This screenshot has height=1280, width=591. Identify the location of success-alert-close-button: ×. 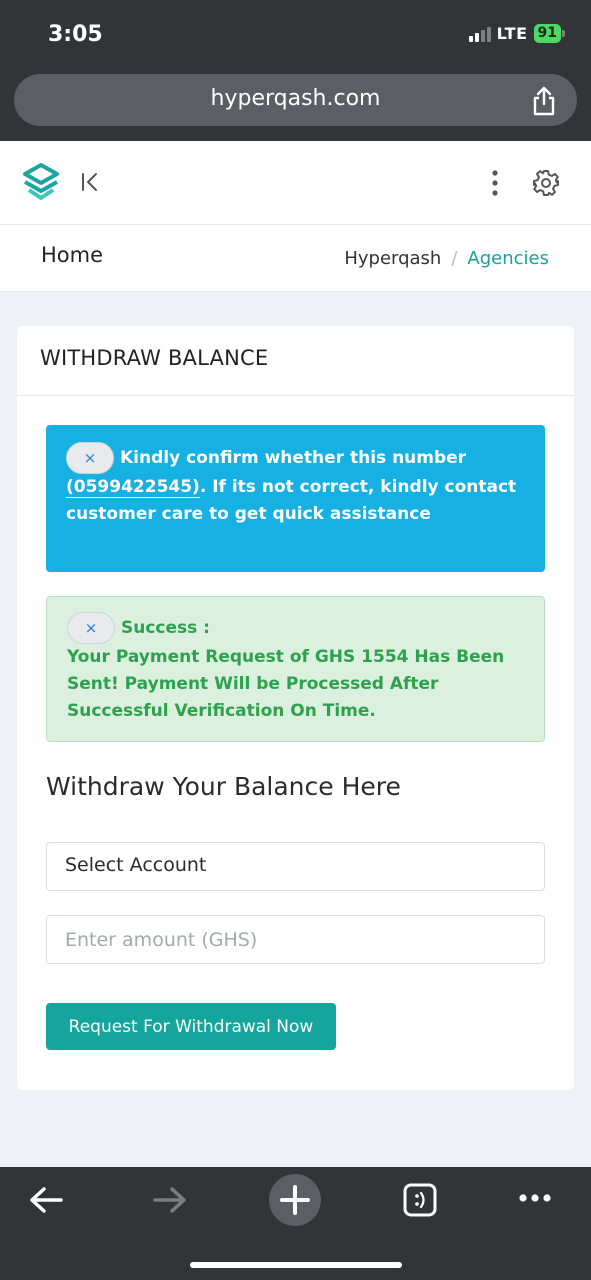
(91, 628).